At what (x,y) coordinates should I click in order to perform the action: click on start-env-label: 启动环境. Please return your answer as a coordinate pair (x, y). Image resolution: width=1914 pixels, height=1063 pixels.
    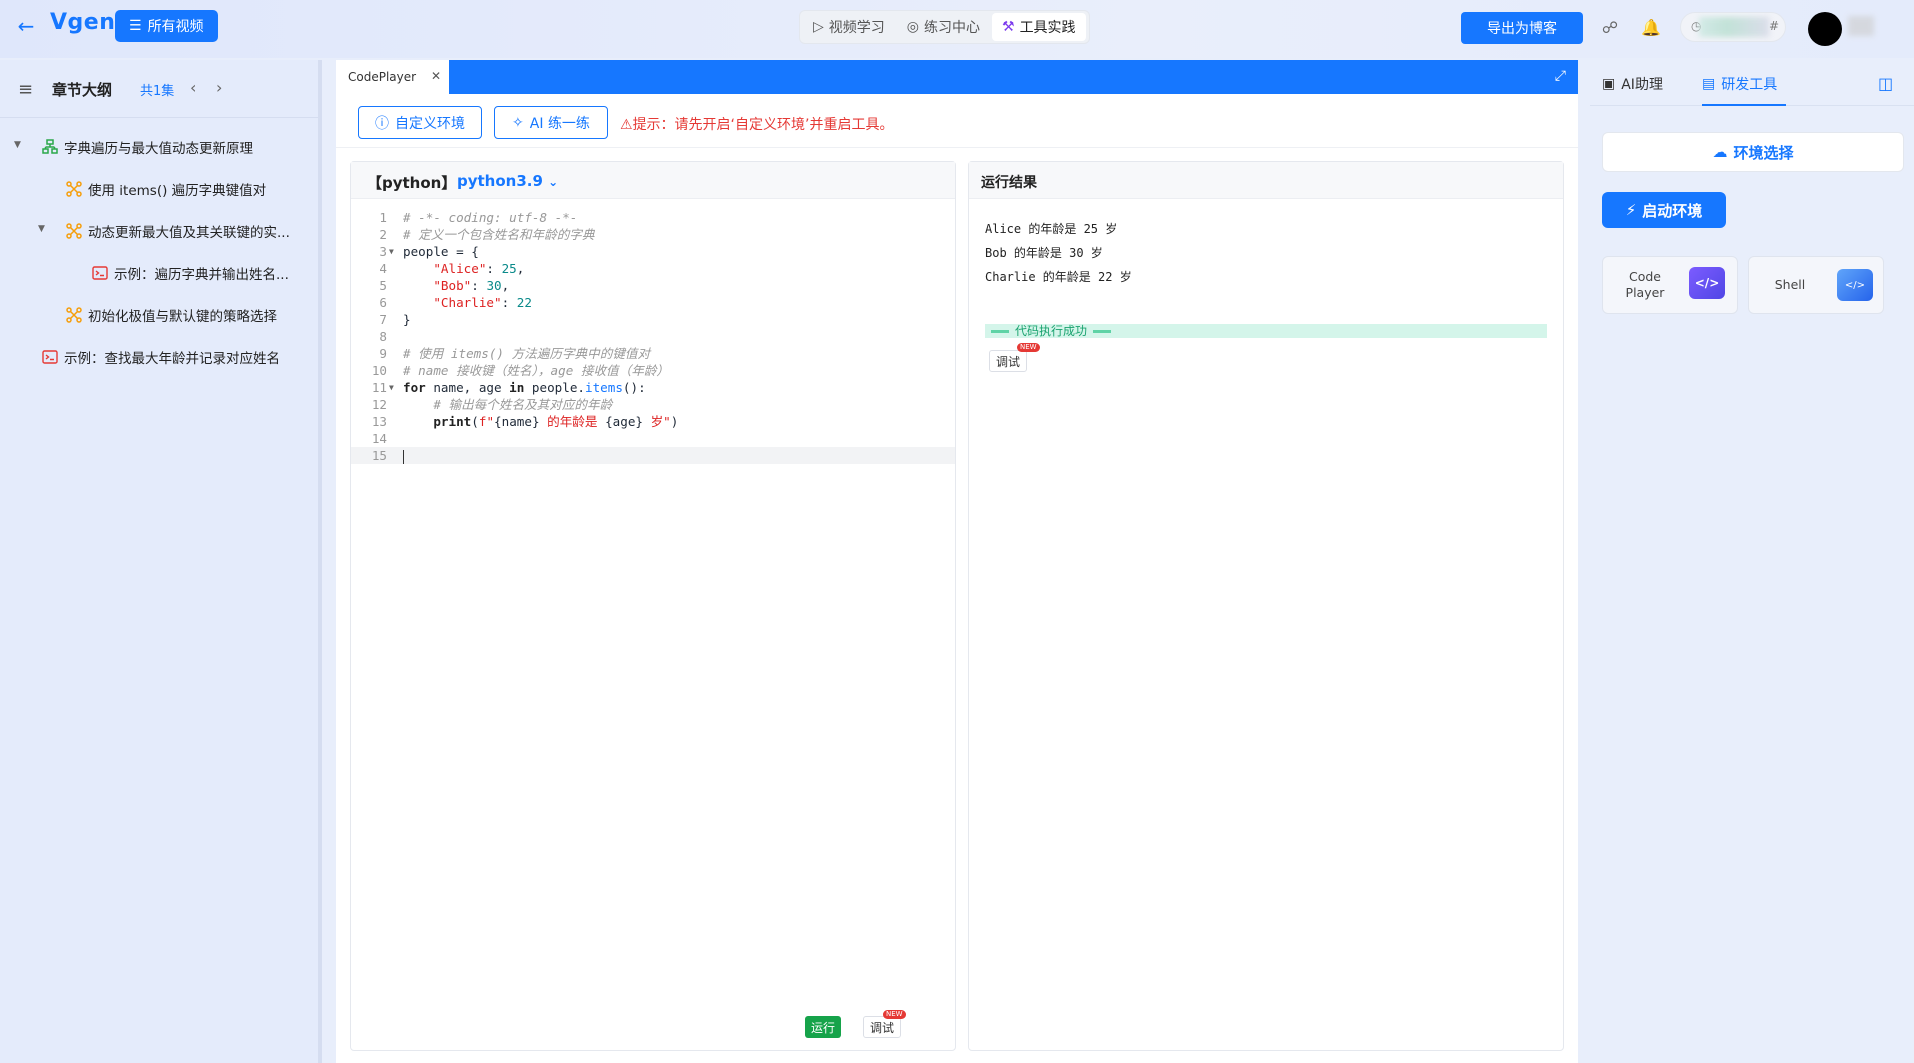
    Looking at the image, I should click on (1672, 210).